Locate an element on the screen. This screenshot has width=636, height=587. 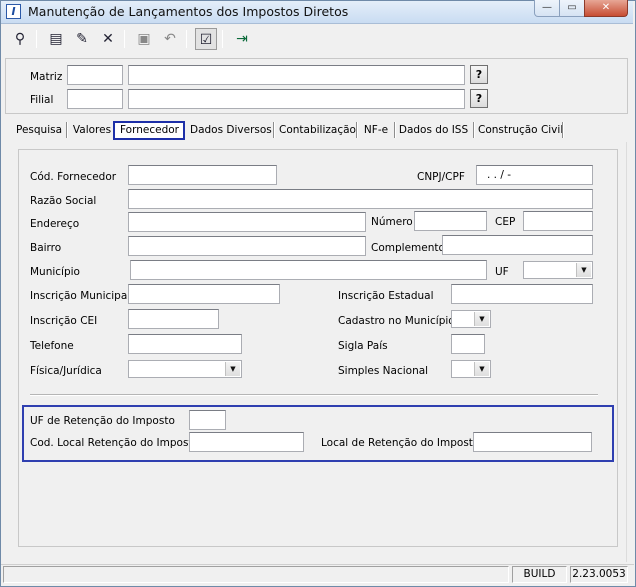
inscricao-cei-input is located at coordinates (173, 319).